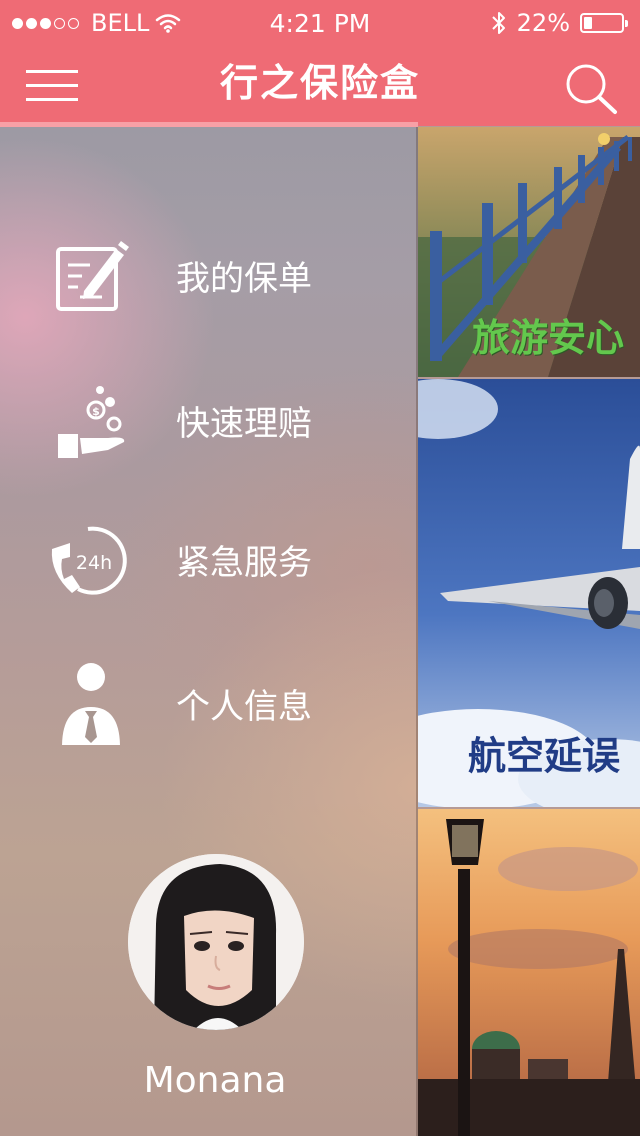 Image resolution: width=640 pixels, height=1136 pixels. I want to click on card-flight-delay: 航空延误, so click(529, 593).